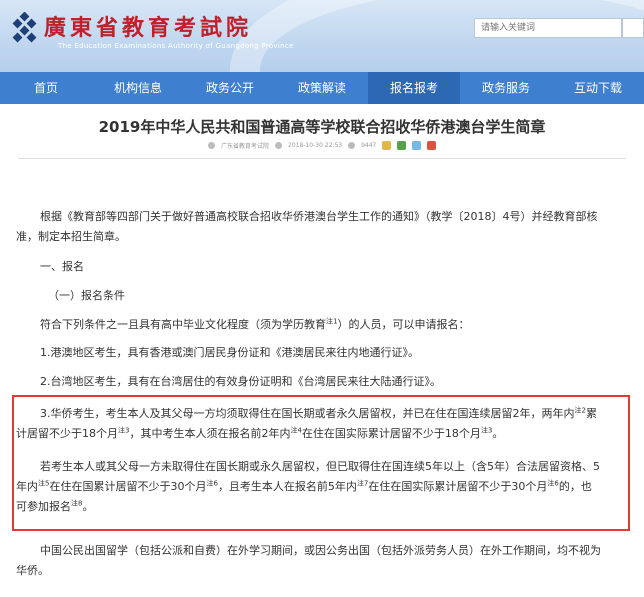  Describe the element at coordinates (458, 486) in the screenshot. I see `residence-text: 在住在国实际累计居留不少于30个月` at that location.